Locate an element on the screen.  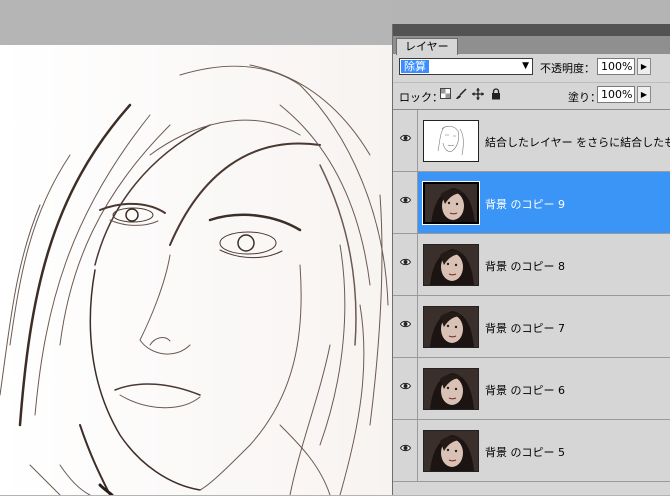
layer-row: 背景 のコピー 8 is located at coordinates (531, 265).